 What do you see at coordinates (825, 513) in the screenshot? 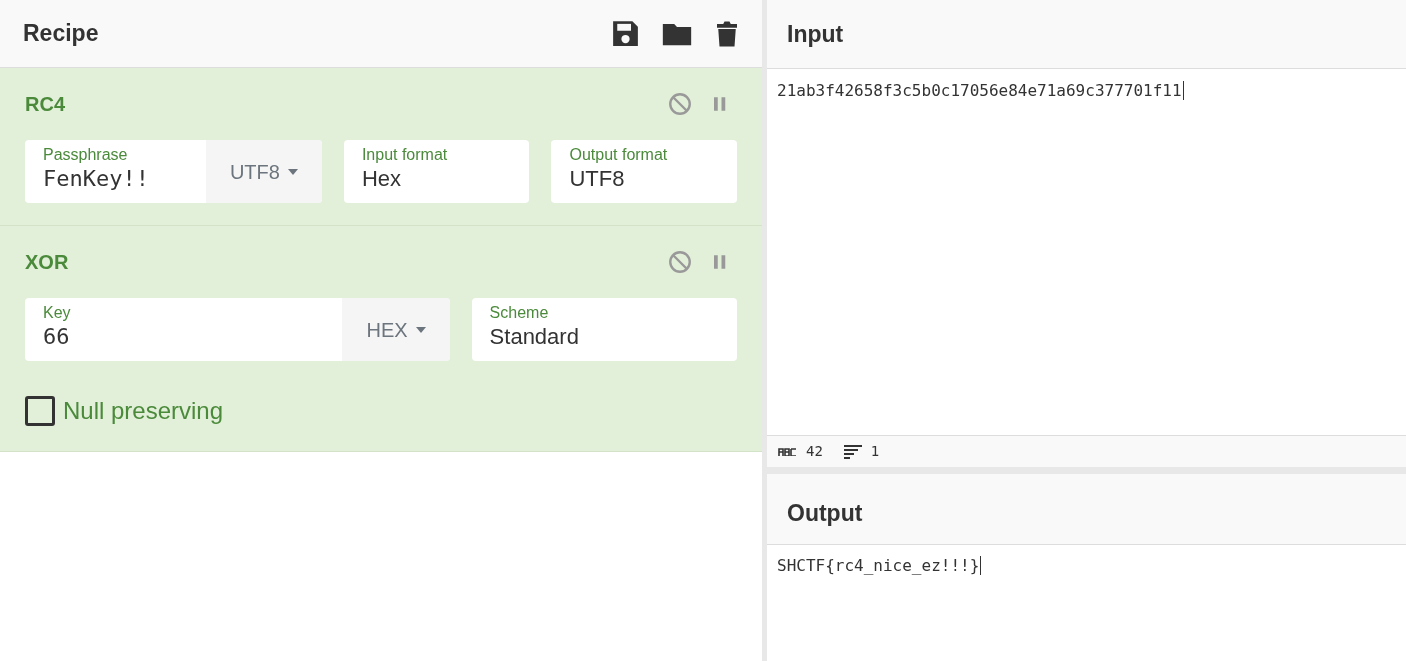
I see `panel-title: Output` at bounding box center [825, 513].